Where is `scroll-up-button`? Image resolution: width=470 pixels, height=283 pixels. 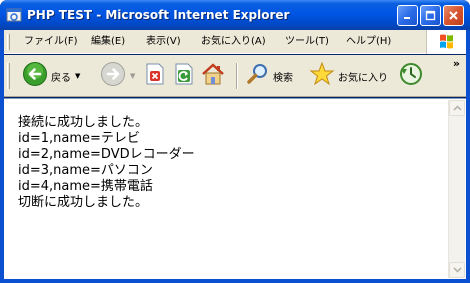 scroll-up-button is located at coordinates (457, 108).